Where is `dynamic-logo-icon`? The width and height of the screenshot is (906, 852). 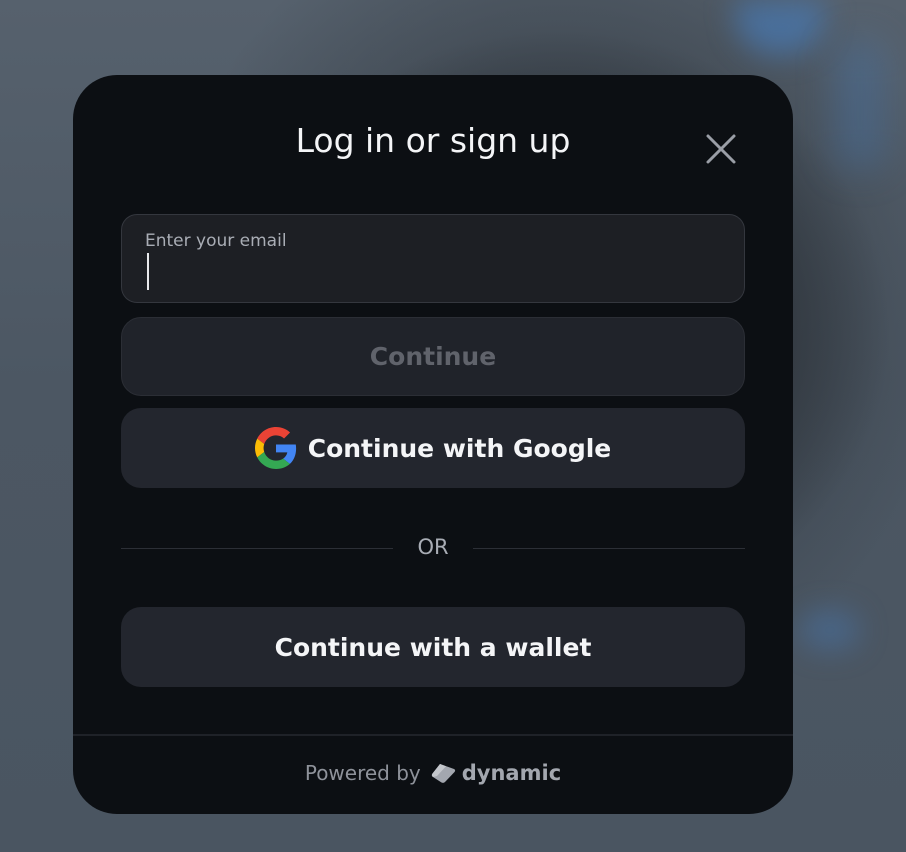
dynamic-logo-icon is located at coordinates (443, 773).